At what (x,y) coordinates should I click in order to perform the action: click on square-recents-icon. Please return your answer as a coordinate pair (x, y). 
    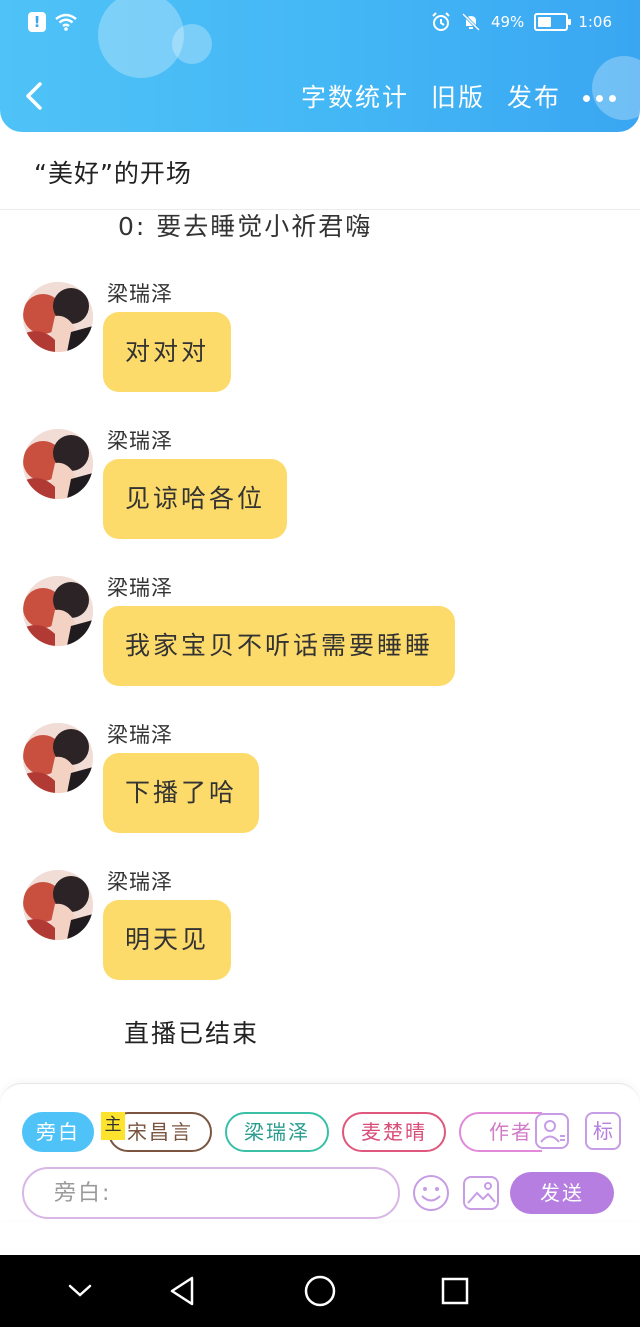
    Looking at the image, I should click on (455, 1291).